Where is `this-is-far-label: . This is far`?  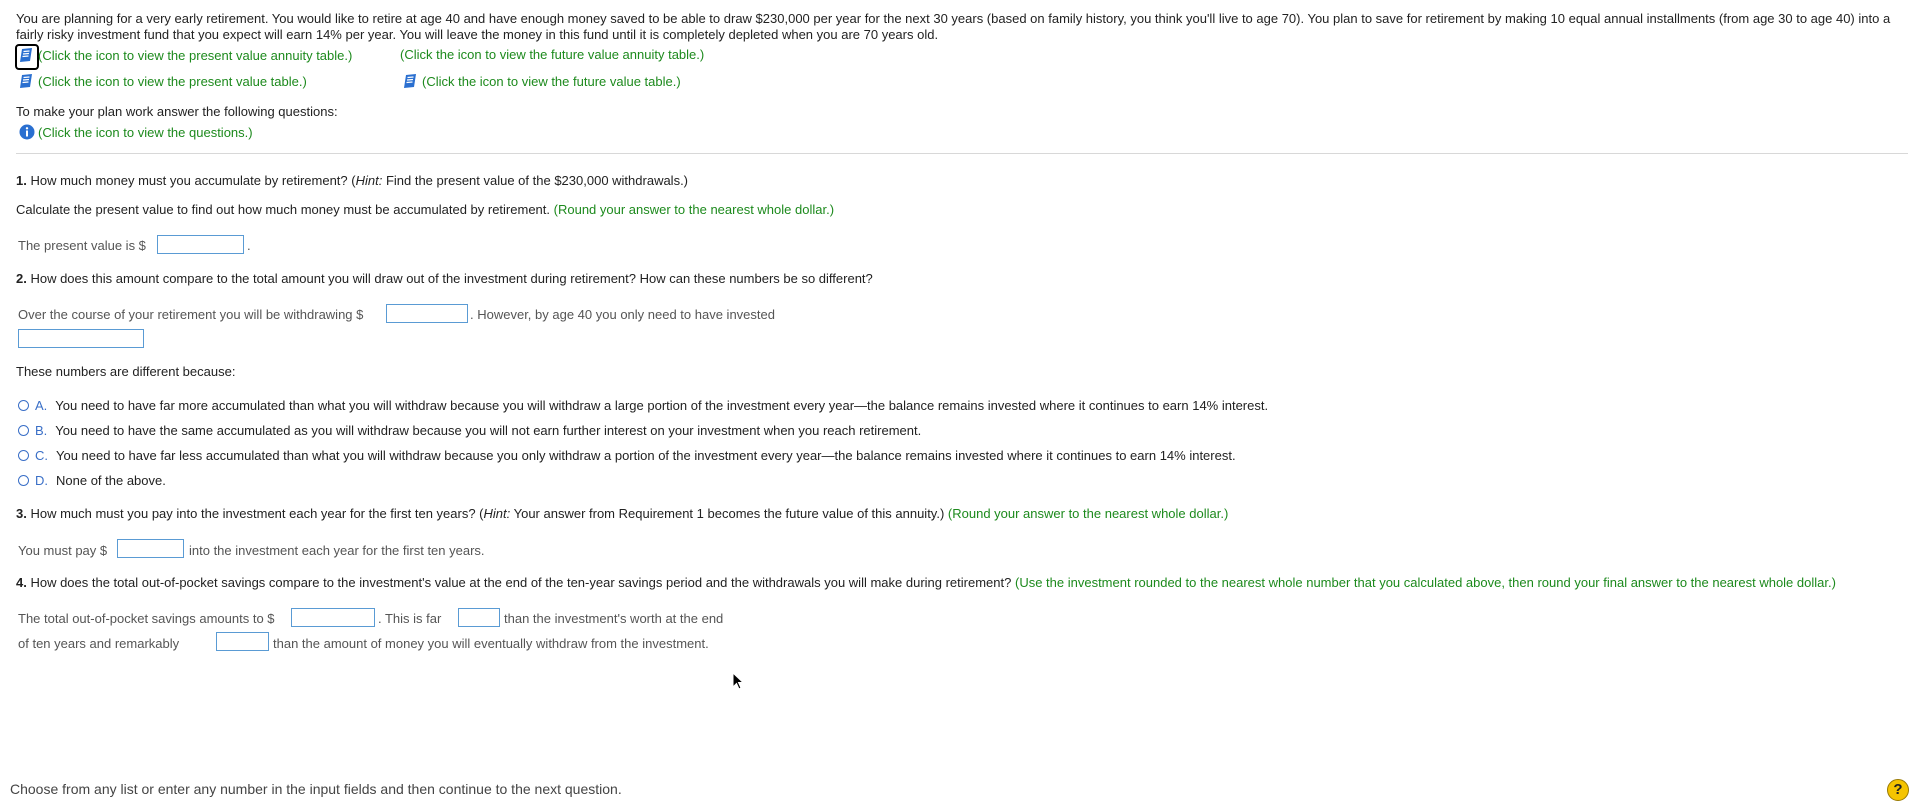
this-is-far-label: . This is far is located at coordinates (410, 618).